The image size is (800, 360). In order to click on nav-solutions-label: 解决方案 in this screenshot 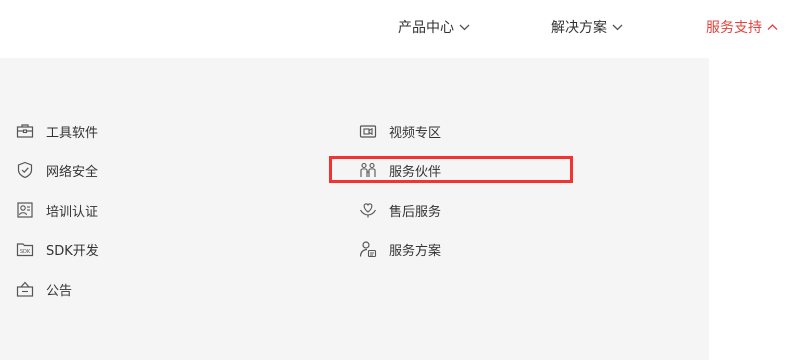, I will do `click(579, 28)`.